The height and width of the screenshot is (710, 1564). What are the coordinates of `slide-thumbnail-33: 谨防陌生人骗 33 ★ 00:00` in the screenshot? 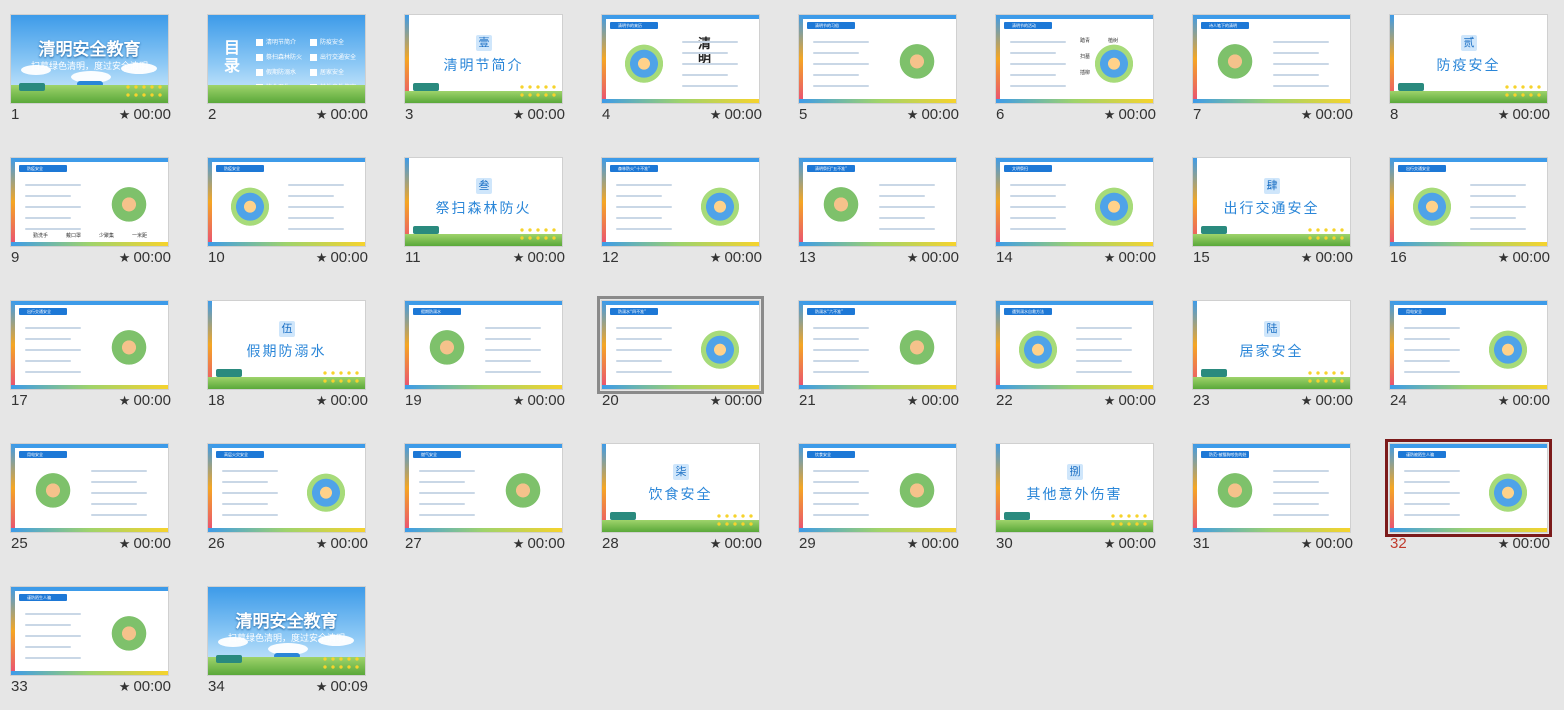 It's located at (85, 637).